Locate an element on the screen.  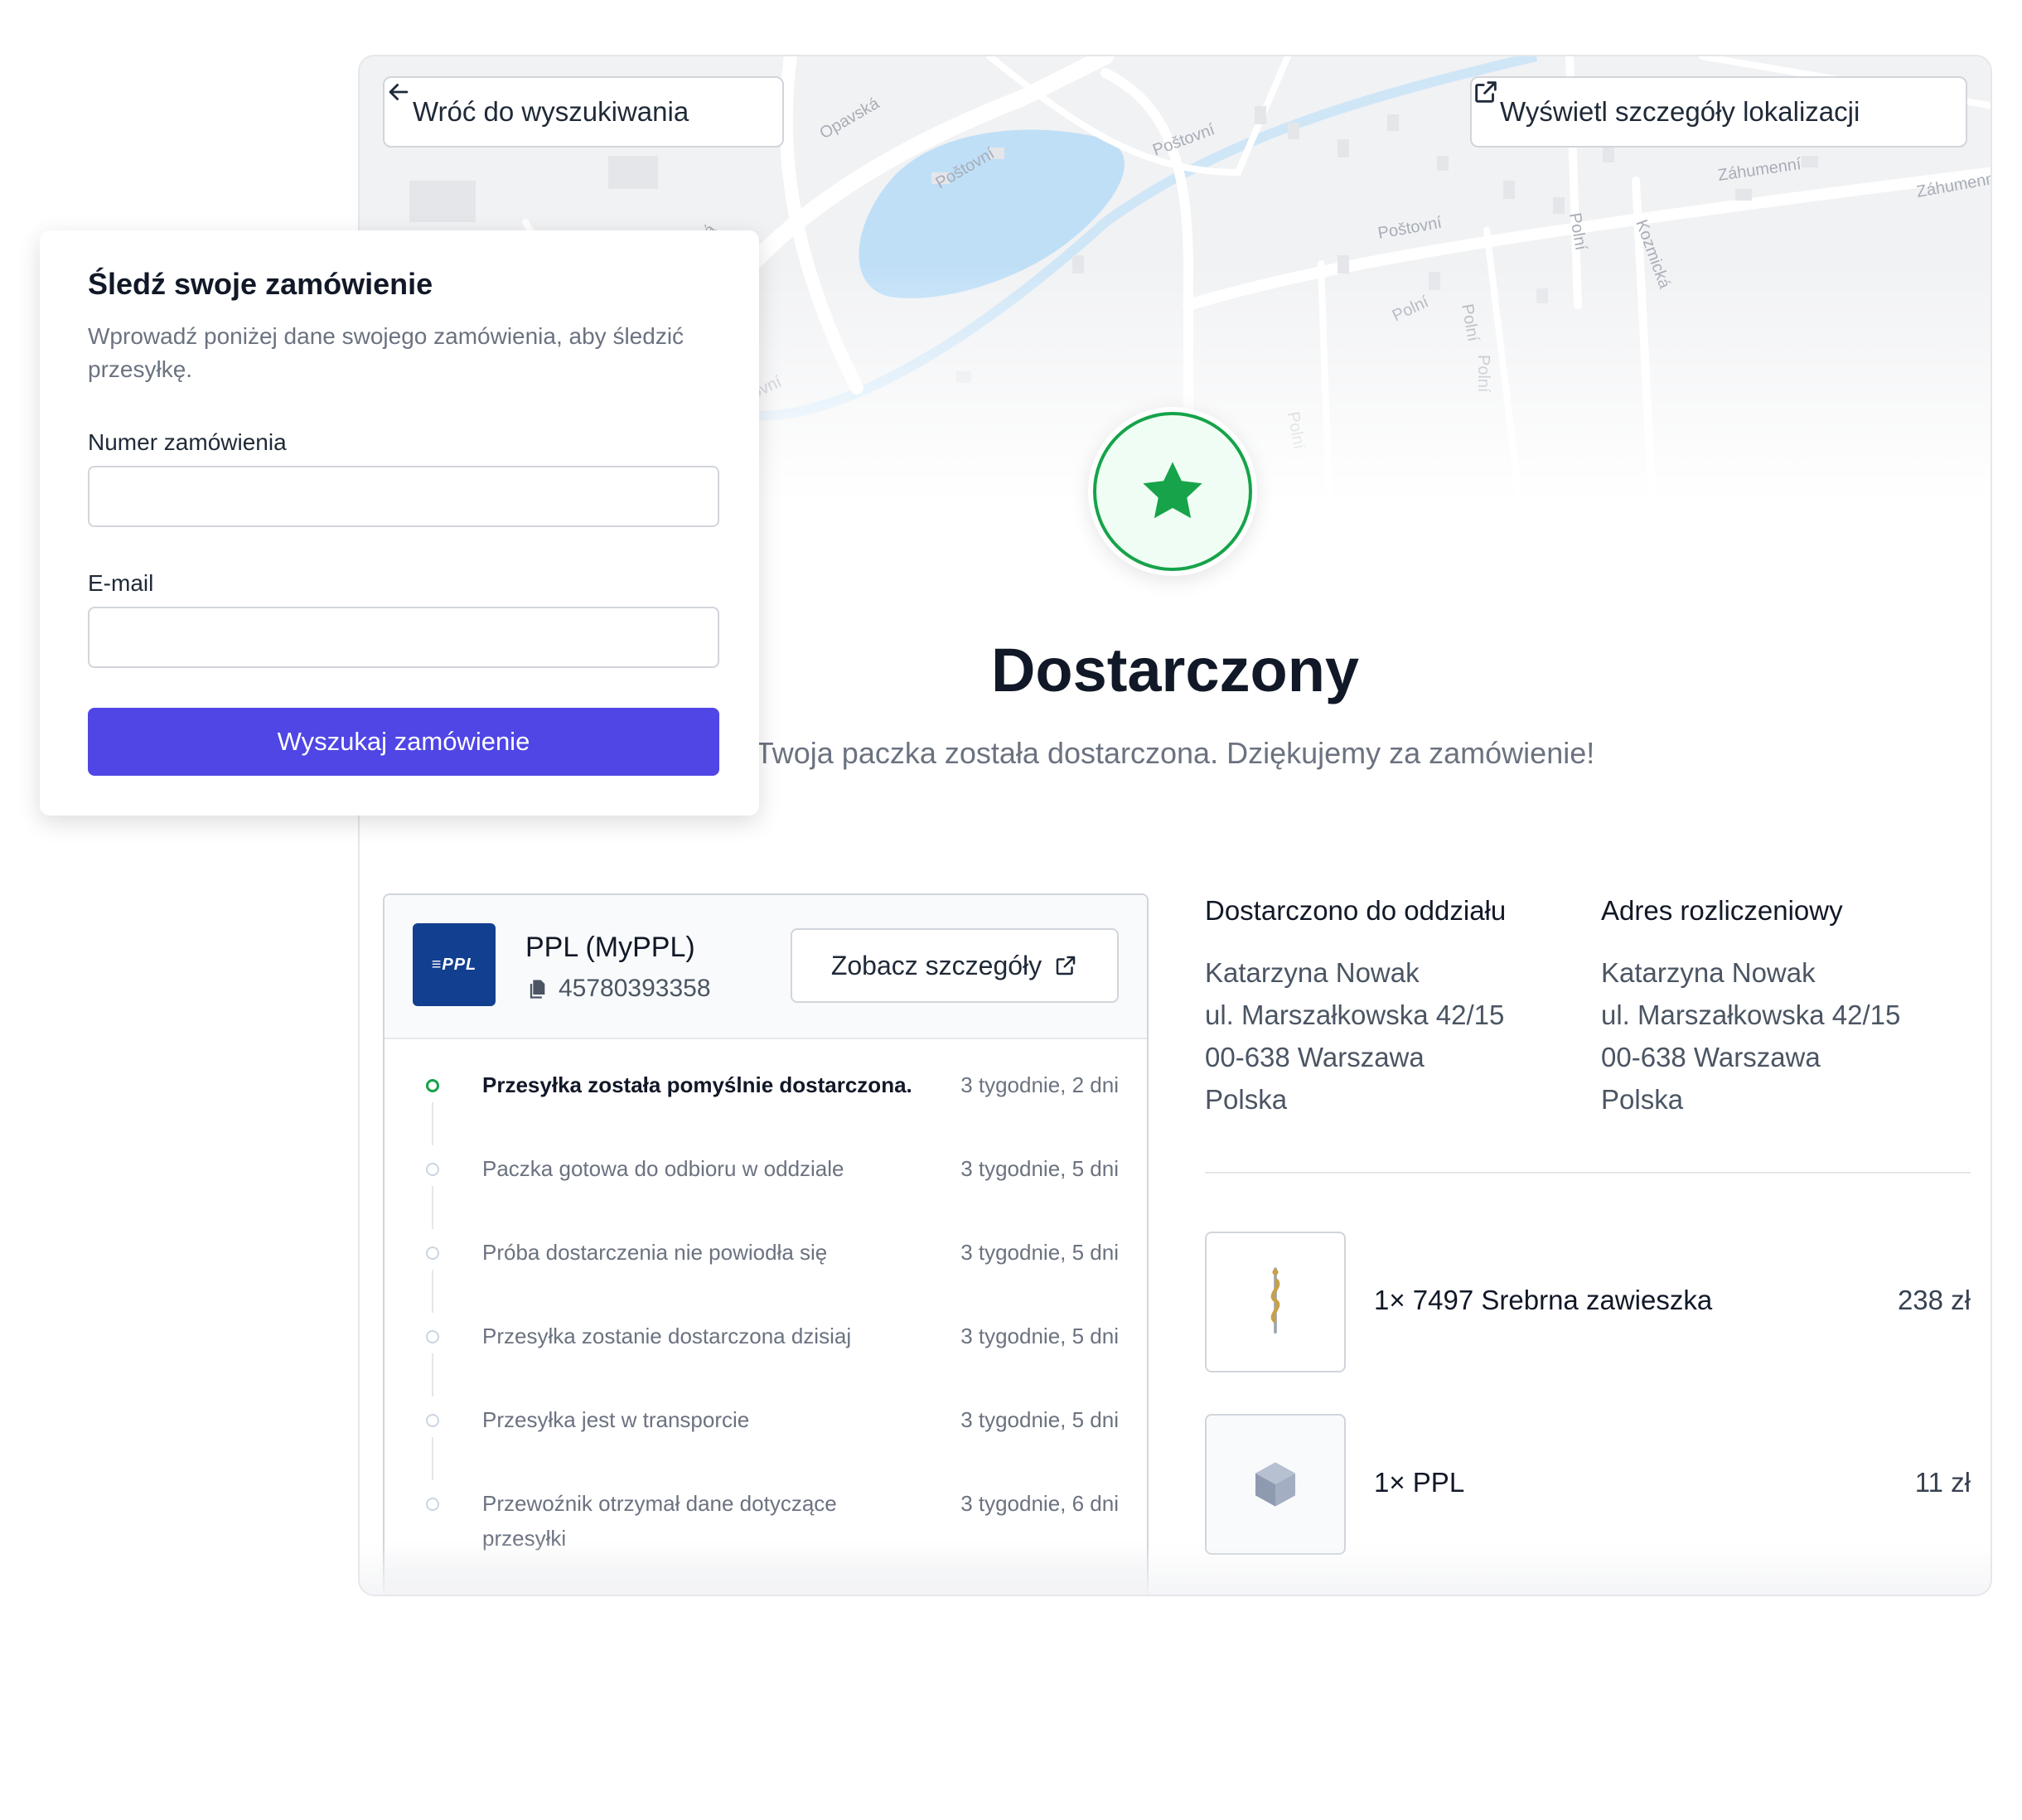
order-number-input is located at coordinates (403, 496).